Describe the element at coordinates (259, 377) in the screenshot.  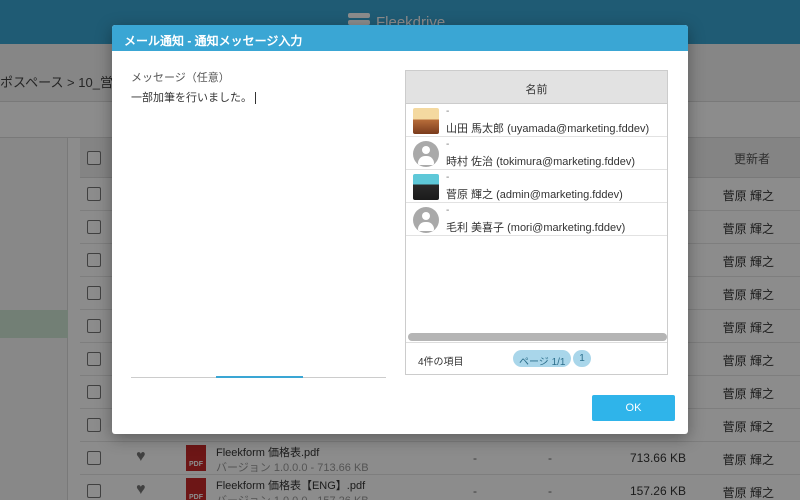
I see `message-focus-indicator` at that location.